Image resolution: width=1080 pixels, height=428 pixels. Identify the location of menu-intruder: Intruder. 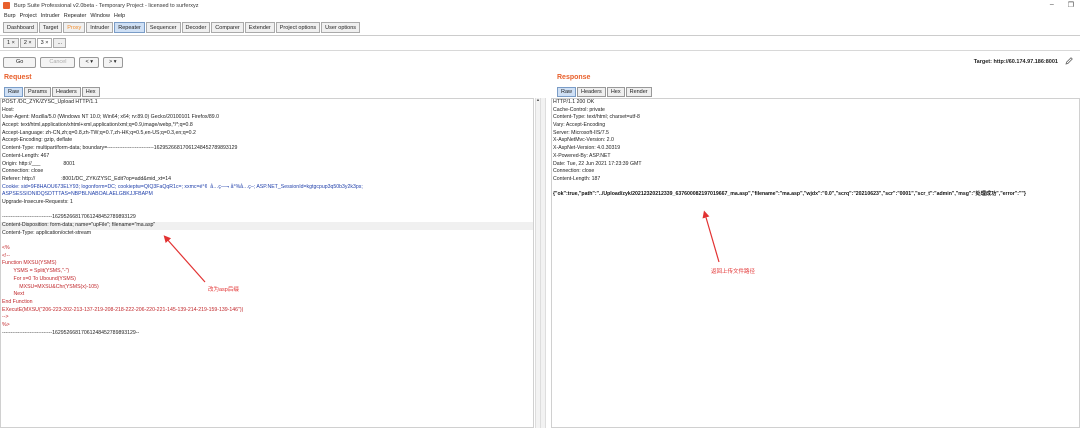
(50, 16).